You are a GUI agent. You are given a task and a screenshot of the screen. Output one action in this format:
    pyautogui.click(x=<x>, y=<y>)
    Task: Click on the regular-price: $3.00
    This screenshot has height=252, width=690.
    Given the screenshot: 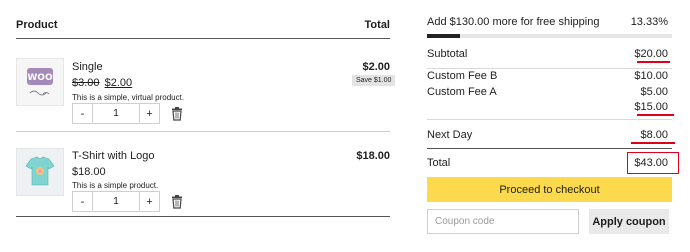 What is the action you would take?
    pyautogui.click(x=86, y=83)
    